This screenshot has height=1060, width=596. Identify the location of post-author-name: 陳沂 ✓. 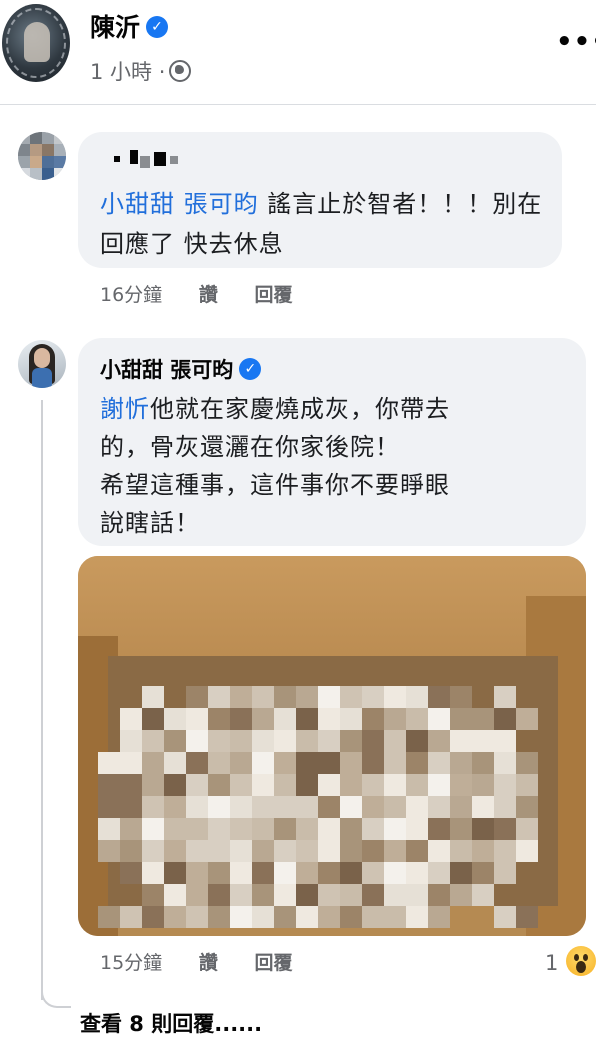
(129, 28).